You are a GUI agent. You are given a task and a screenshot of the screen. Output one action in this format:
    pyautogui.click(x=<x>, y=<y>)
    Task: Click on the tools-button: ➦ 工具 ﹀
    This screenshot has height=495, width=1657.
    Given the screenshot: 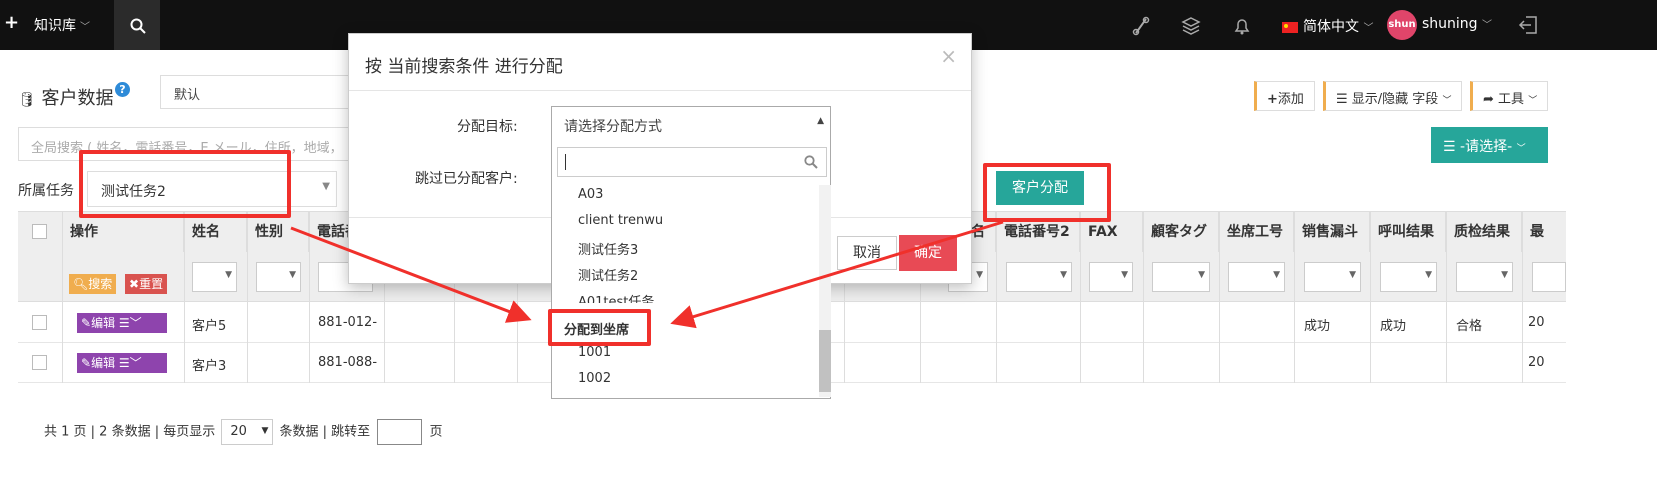 What is the action you would take?
    pyautogui.click(x=1509, y=96)
    